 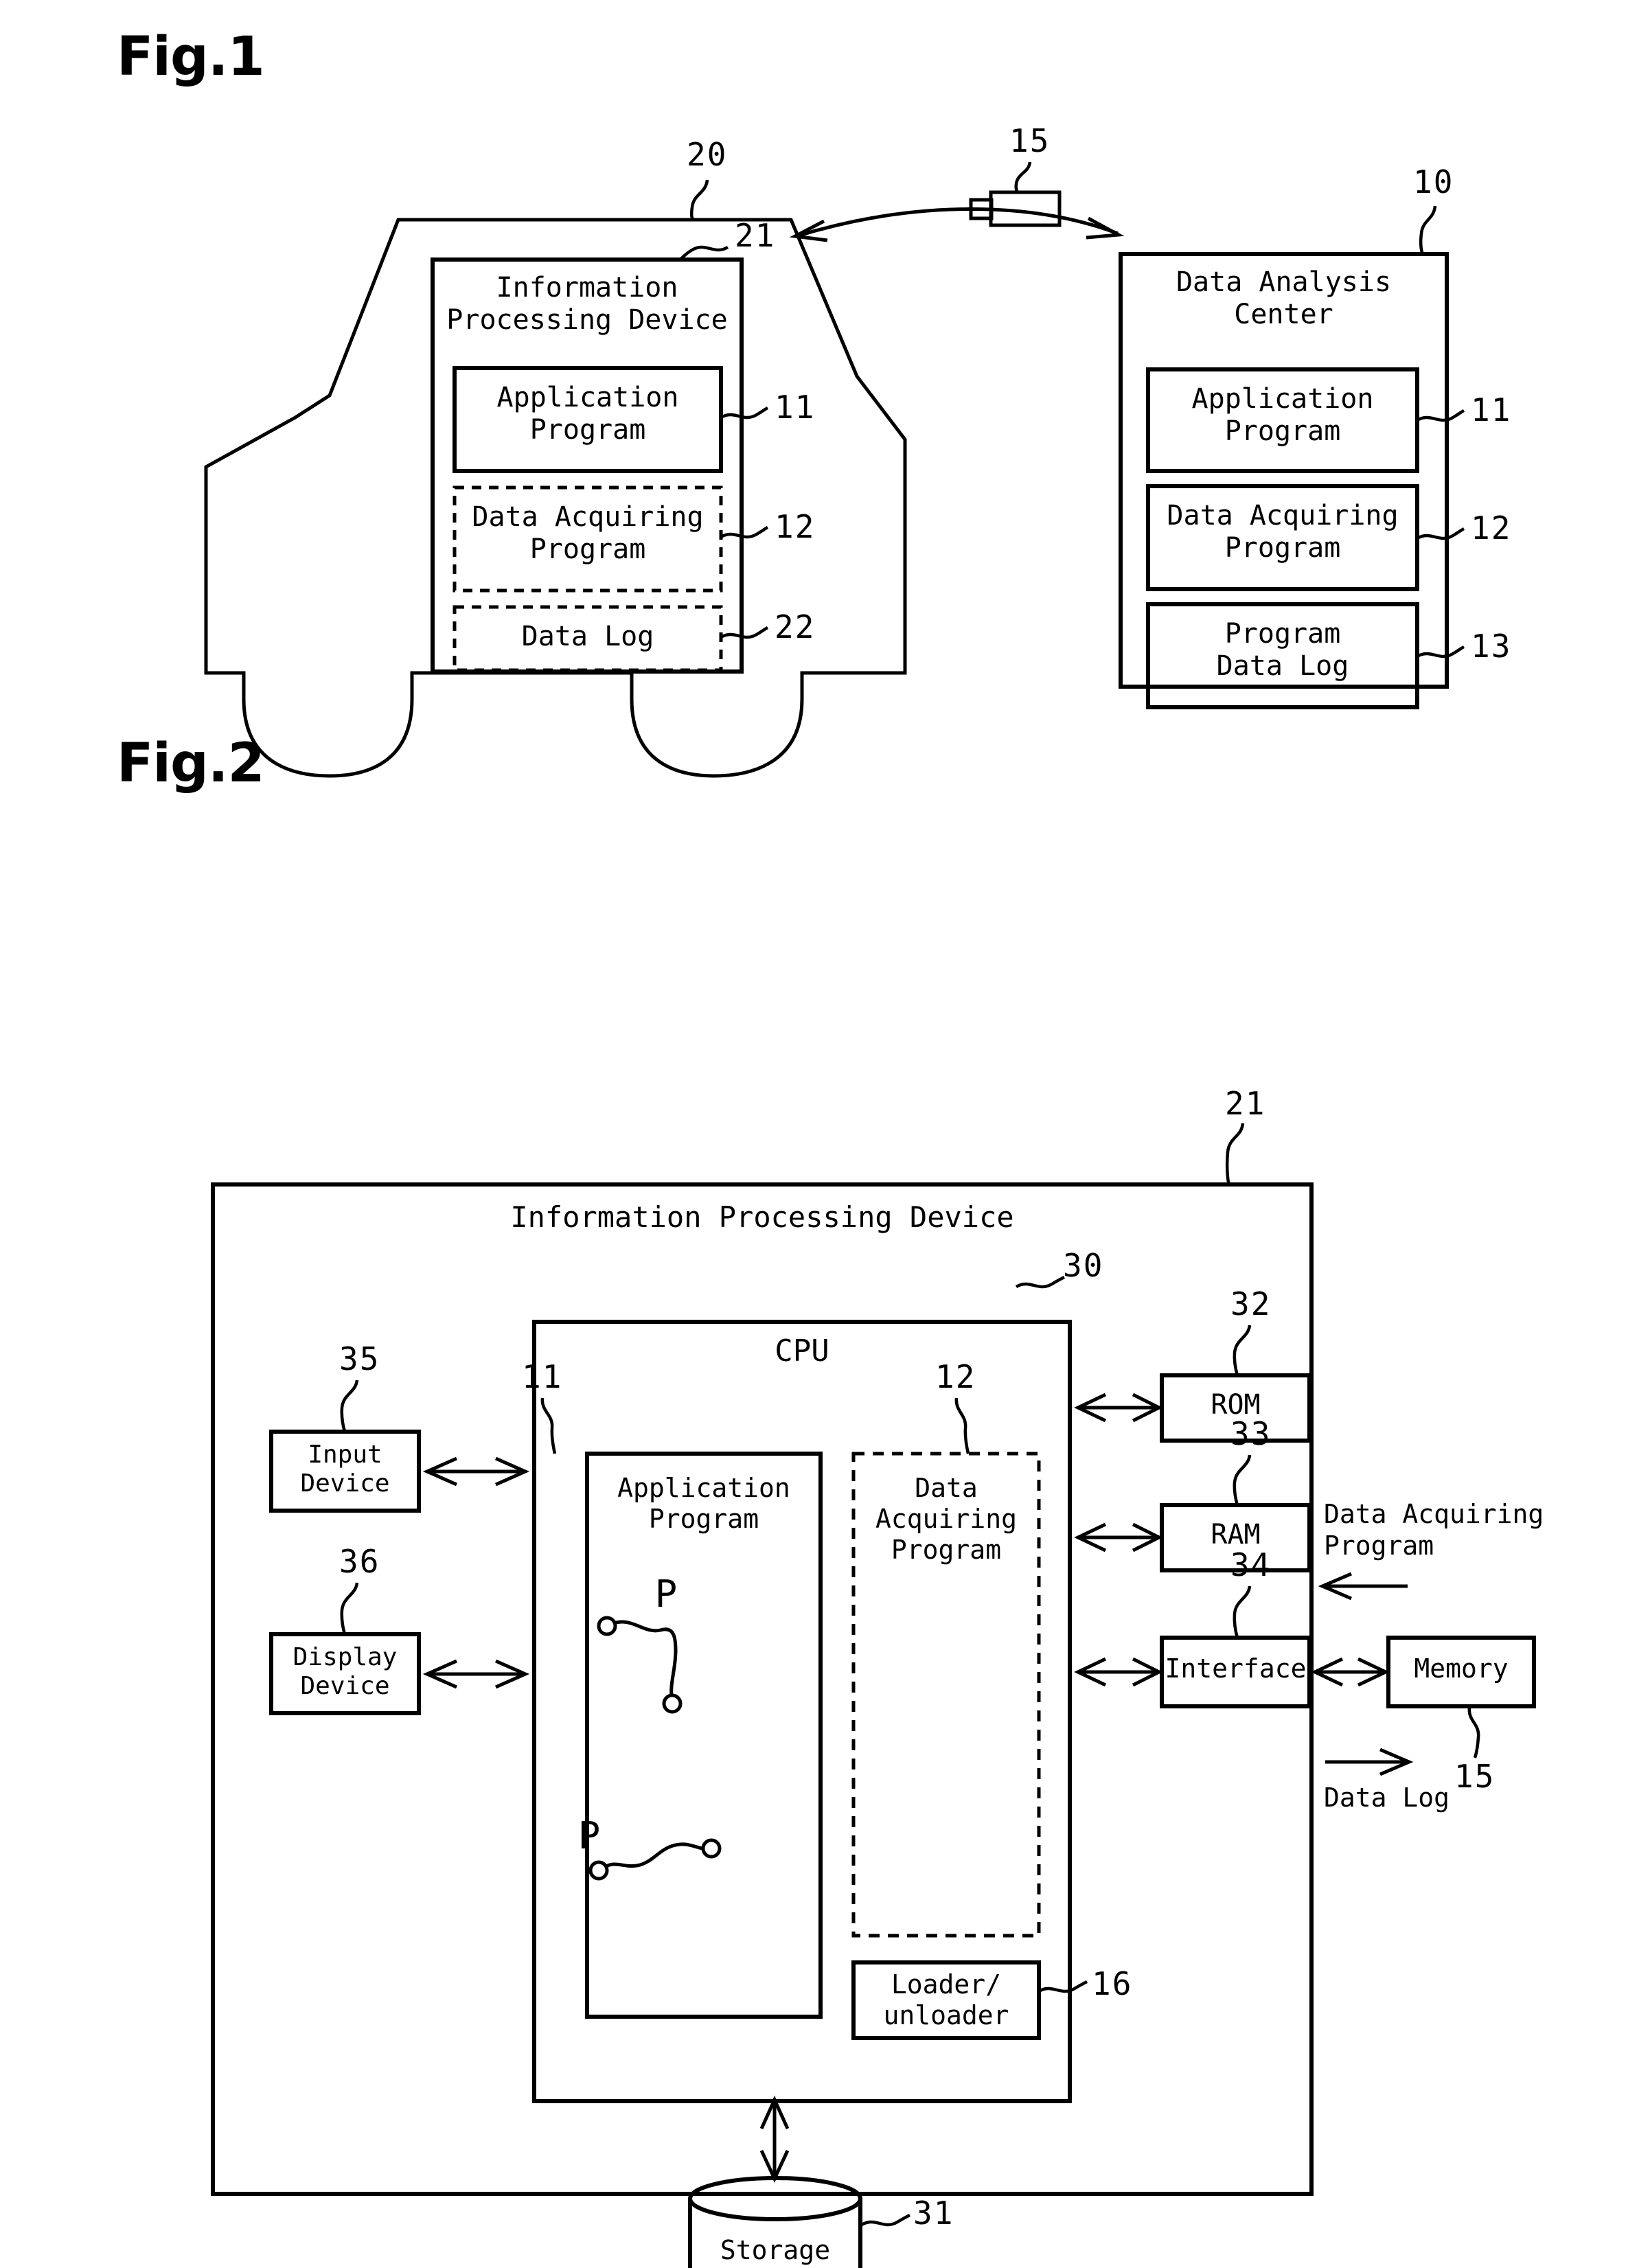 I want to click on ref-22-vehicle: 22, so click(x=795, y=626).